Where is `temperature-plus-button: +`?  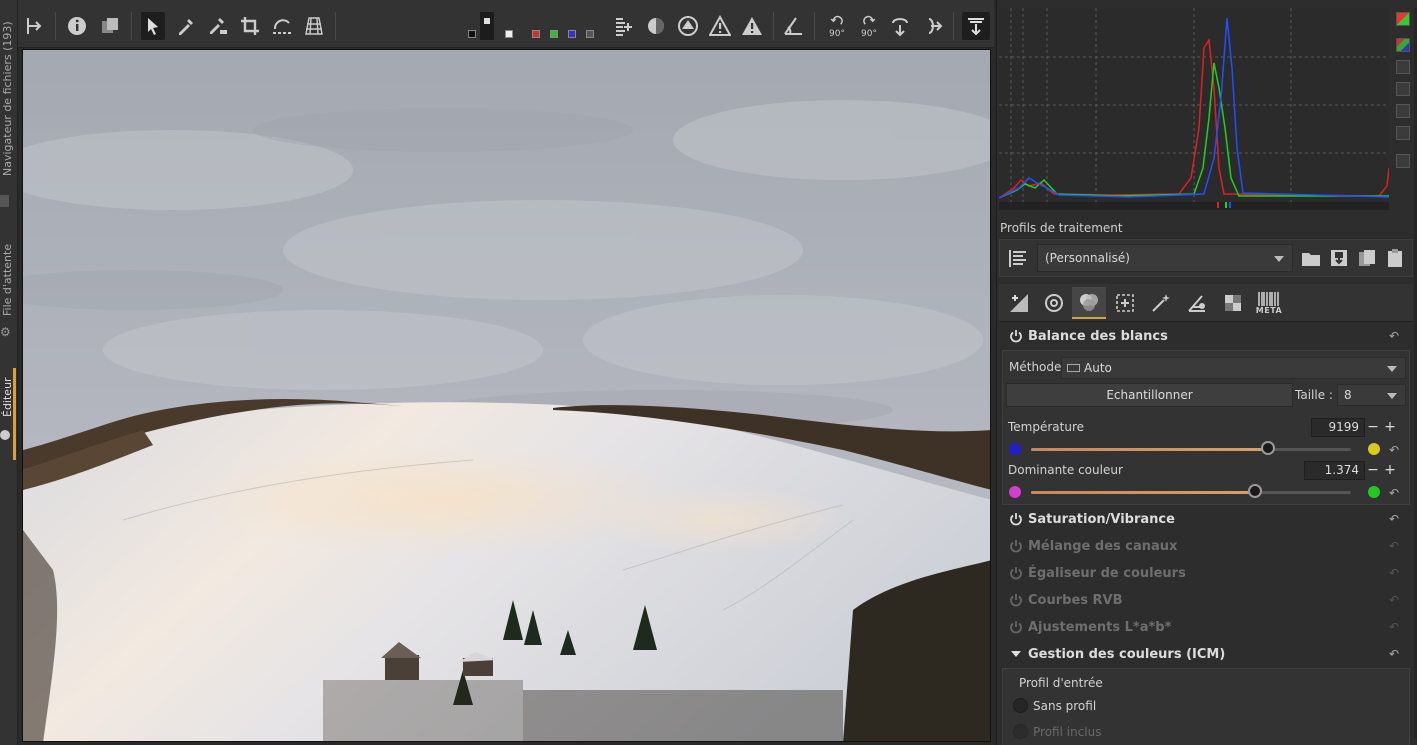 temperature-plus-button: + is located at coordinates (1390, 427).